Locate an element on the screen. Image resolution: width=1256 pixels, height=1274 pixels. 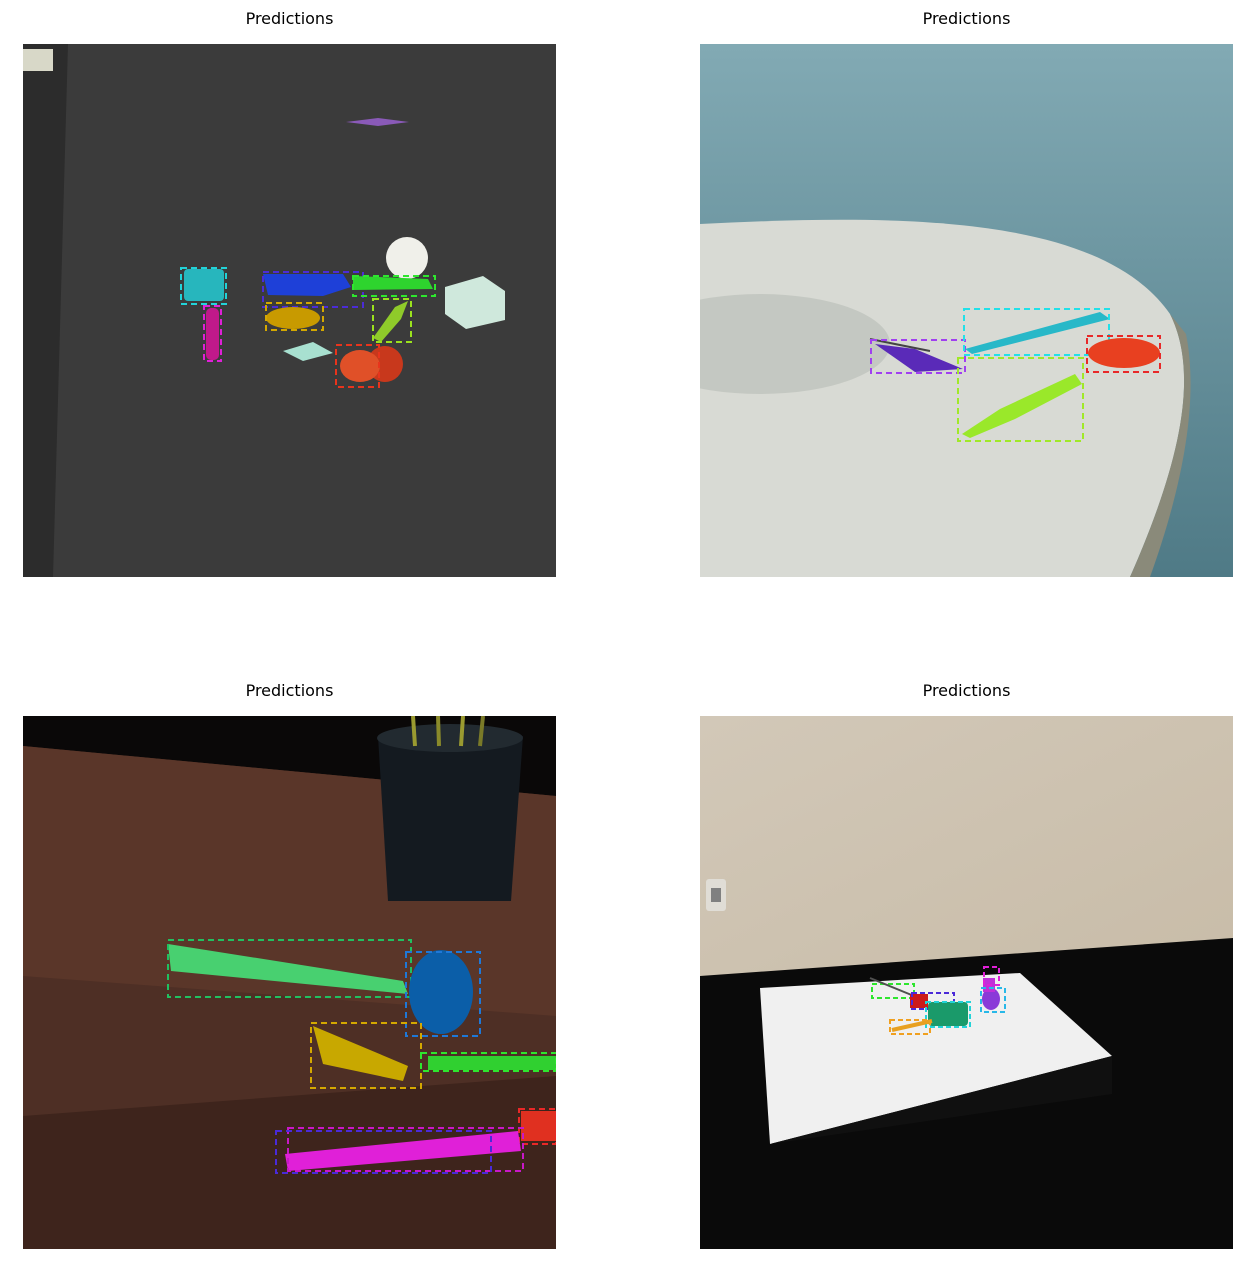
panel-3-title: Predictions is located at coordinates (289, 690).